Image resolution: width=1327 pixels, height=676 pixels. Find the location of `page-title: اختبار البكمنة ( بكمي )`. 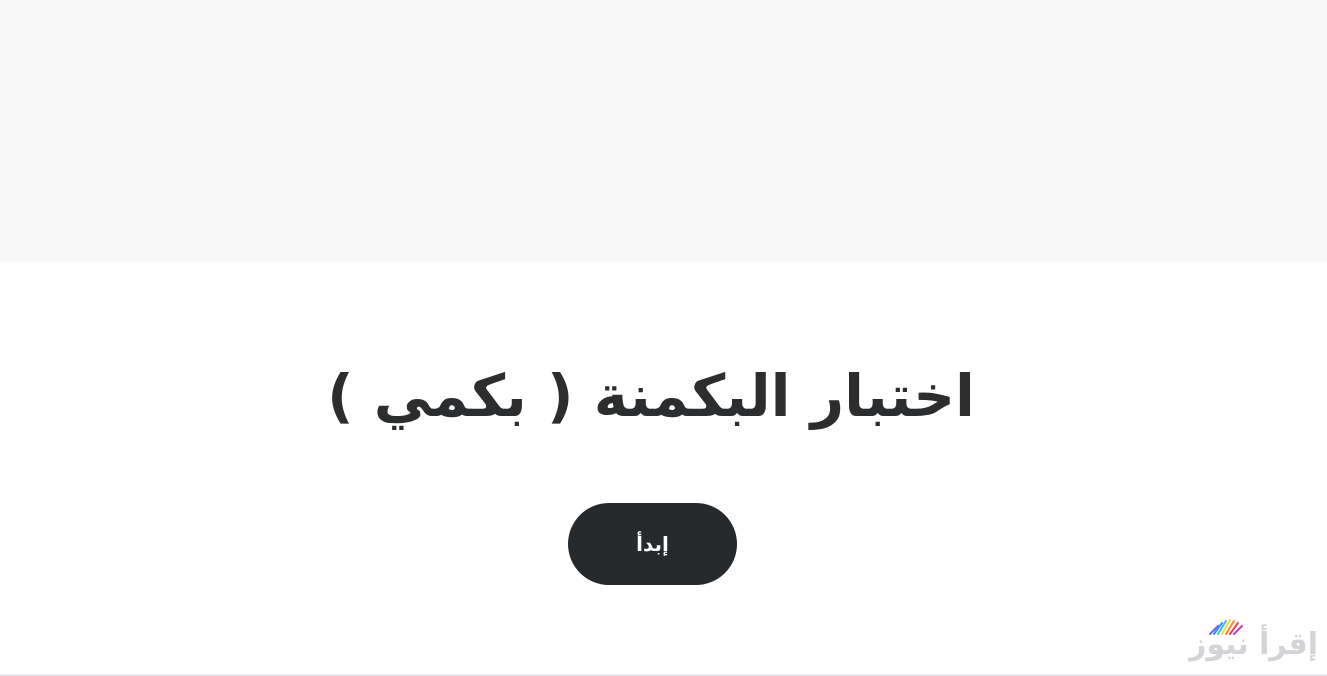

page-title: اختبار البكمنة ( بكمي ) is located at coordinates (651, 396).